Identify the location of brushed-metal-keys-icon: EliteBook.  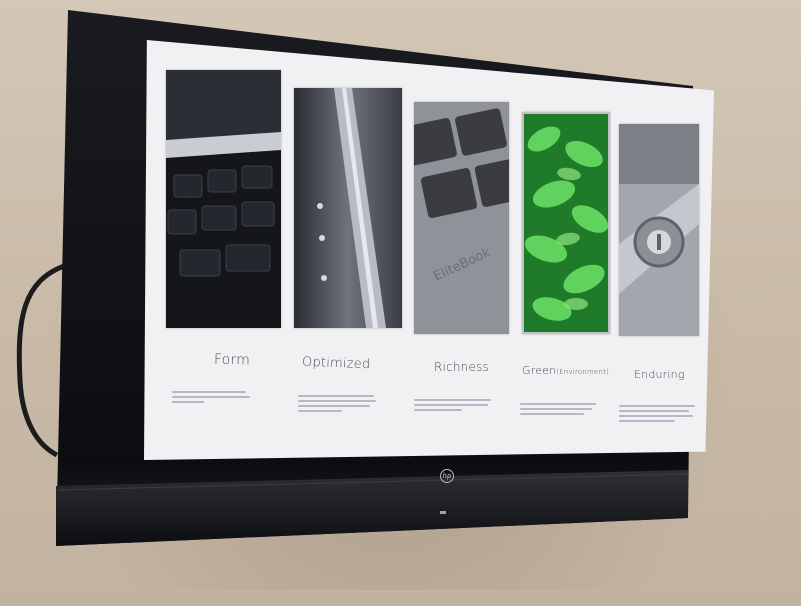
(461, 218).